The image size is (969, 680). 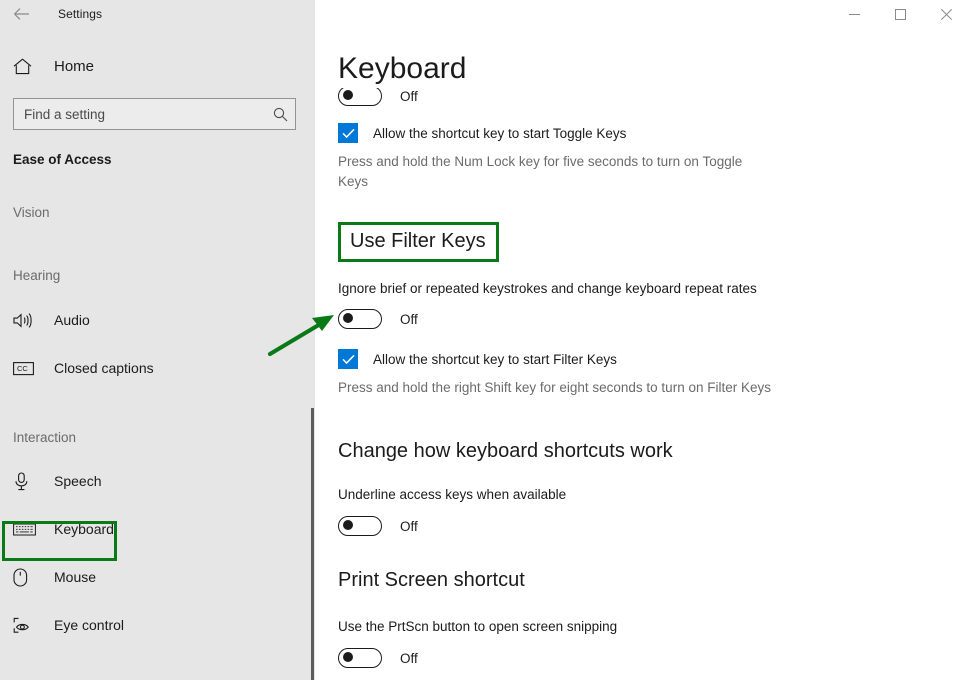 What do you see at coordinates (78, 481) in the screenshot?
I see `sidebar-item-label-speech: Speech` at bounding box center [78, 481].